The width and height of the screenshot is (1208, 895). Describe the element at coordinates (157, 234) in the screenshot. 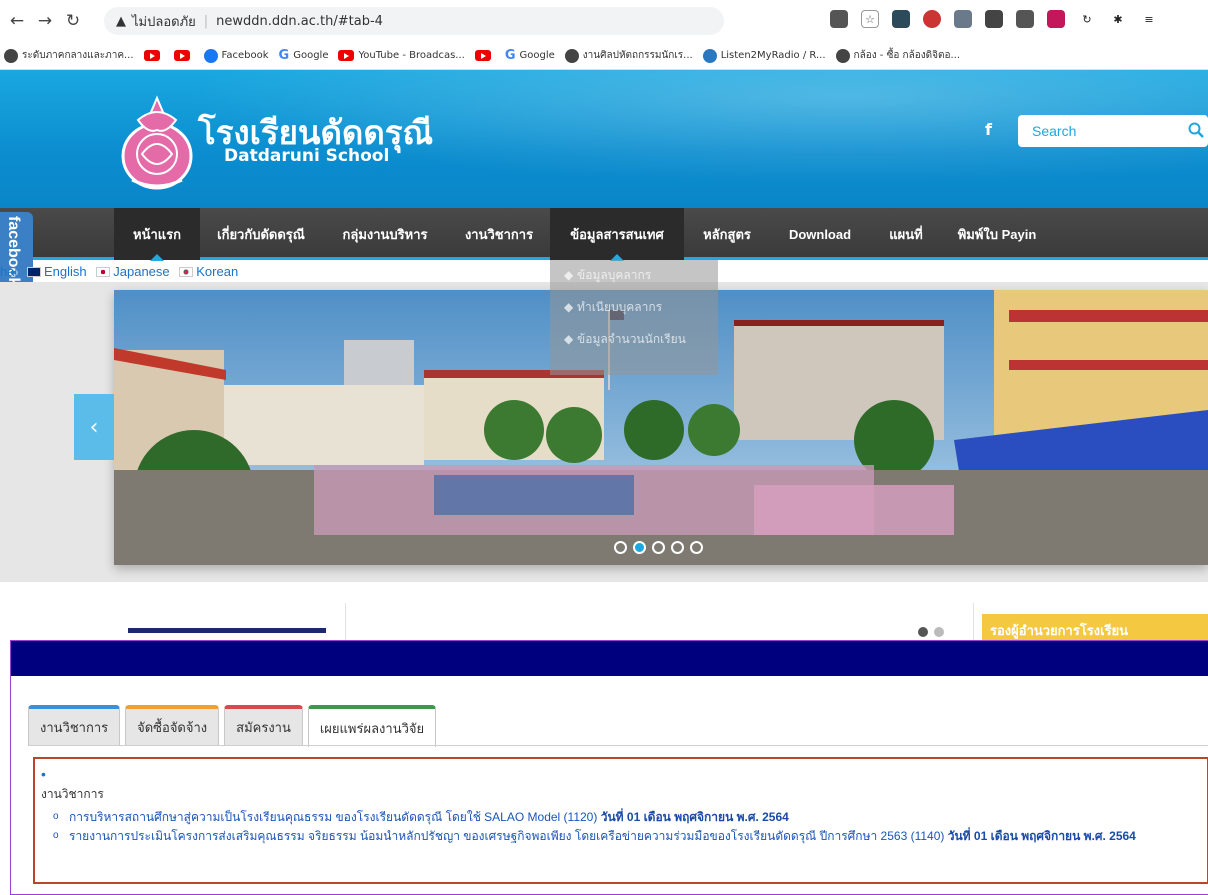

I see `nav-item-home: หน้าแรก` at that location.